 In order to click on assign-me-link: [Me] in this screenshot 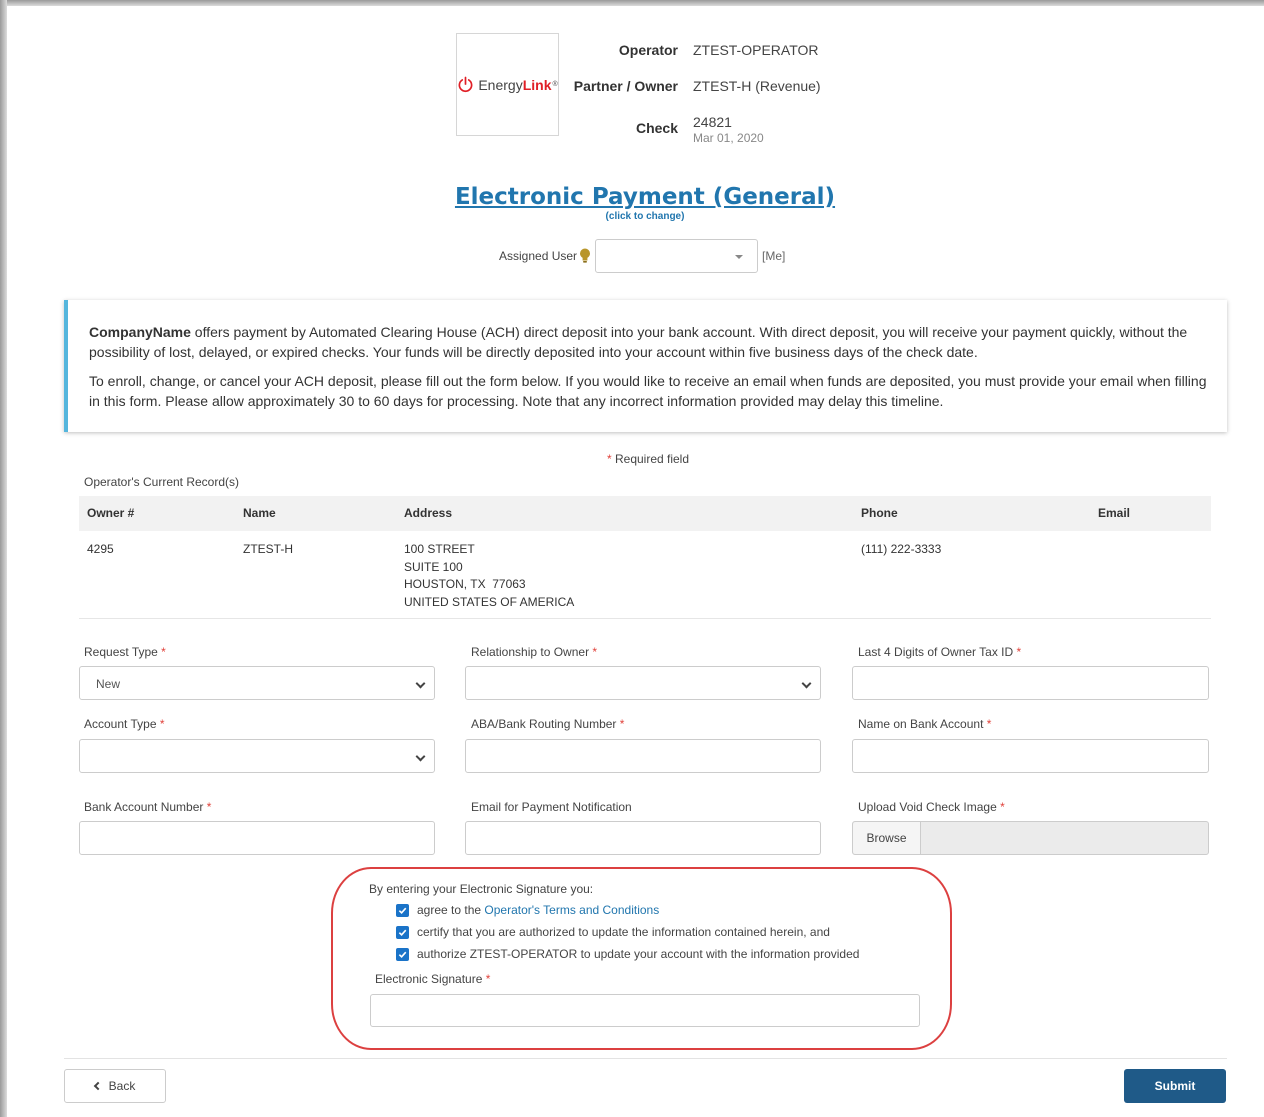, I will do `click(773, 256)`.